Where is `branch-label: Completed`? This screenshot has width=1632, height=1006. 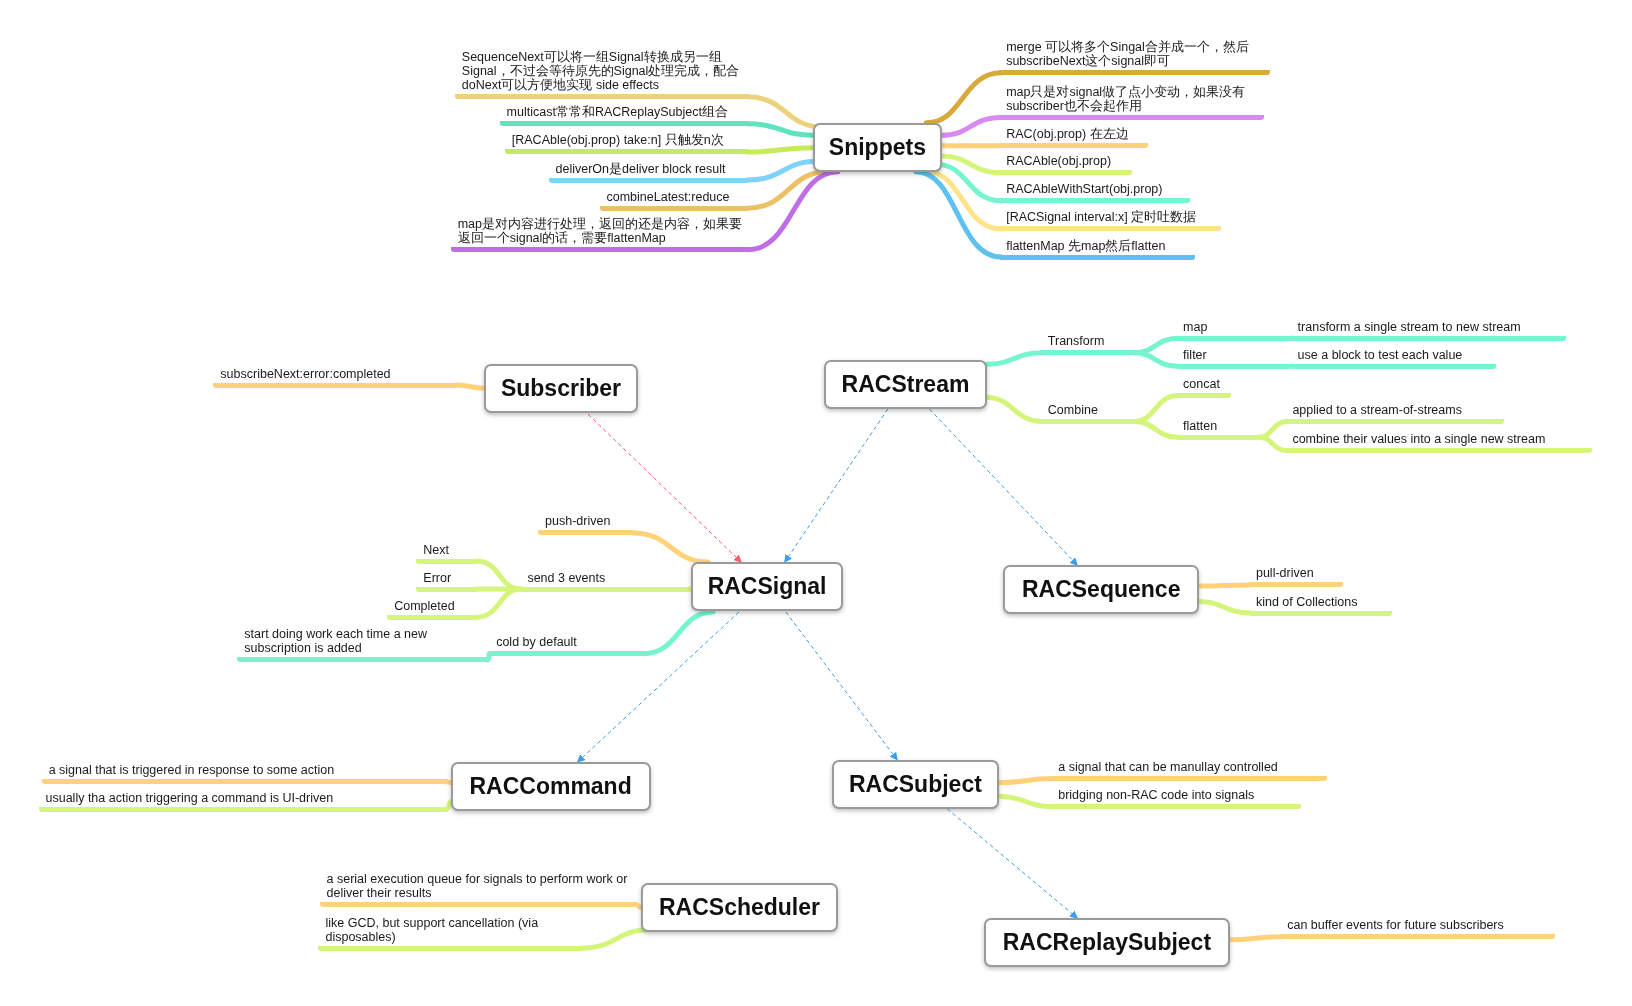
branch-label: Completed is located at coordinates (433, 609).